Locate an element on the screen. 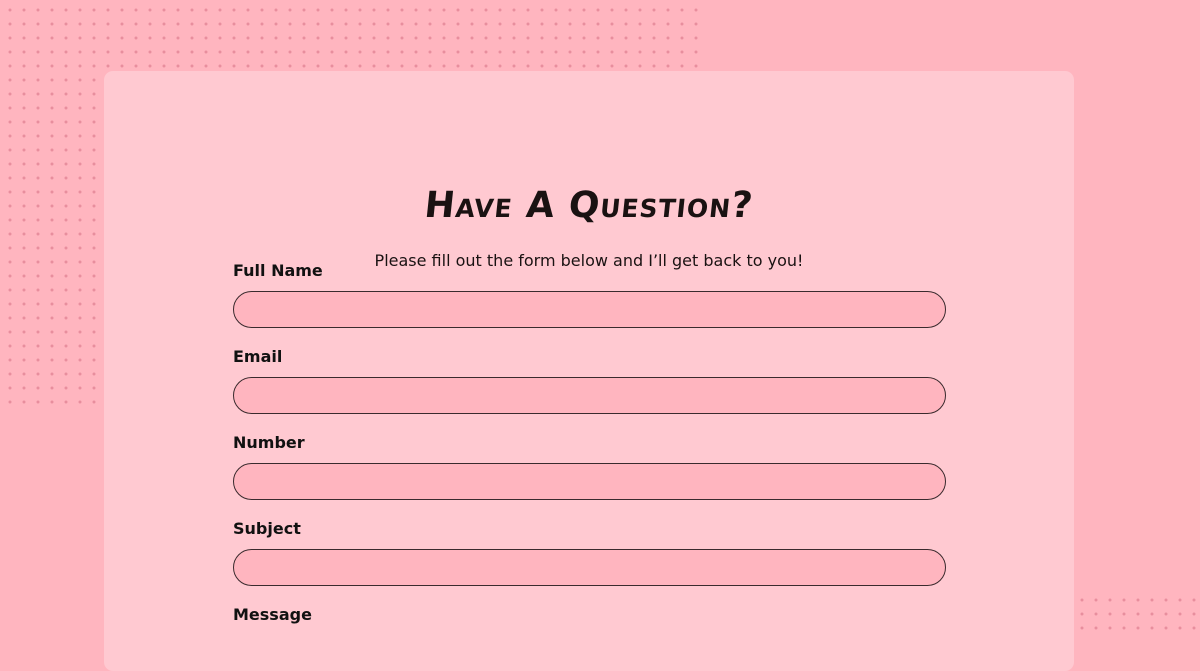 This screenshot has height=671, width=1200. number-label: Number is located at coordinates (269, 442).